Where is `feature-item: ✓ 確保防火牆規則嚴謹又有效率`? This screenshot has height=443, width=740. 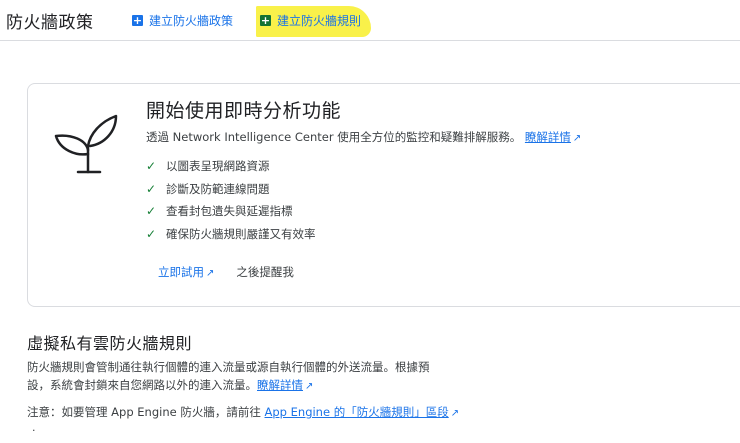
feature-item: ✓ 確保防火牆規則嚴謹又有效率 is located at coordinates (231, 234).